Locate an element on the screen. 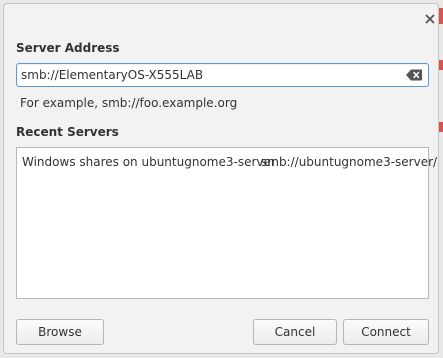 This screenshot has width=443, height=358. server-address-field is located at coordinates (222, 75).